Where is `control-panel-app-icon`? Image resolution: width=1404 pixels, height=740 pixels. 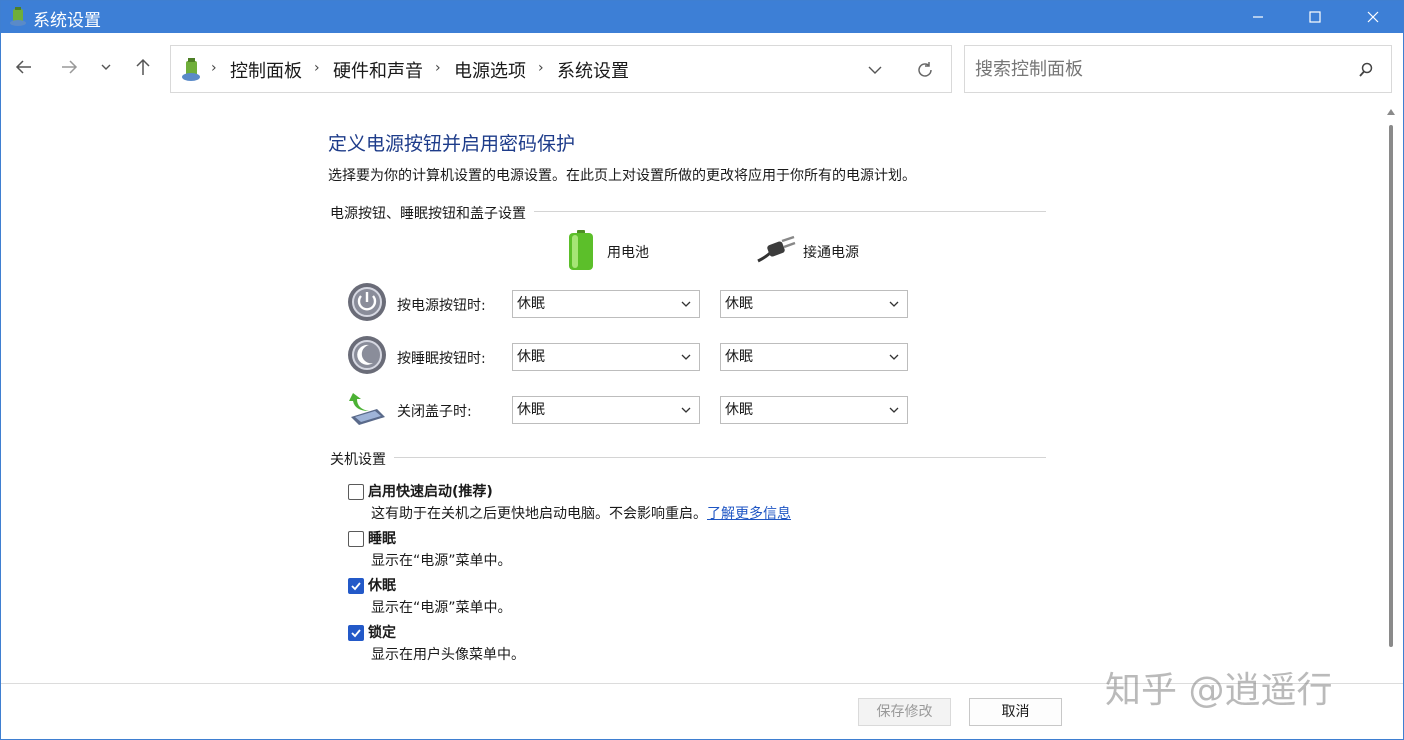
control-panel-app-icon is located at coordinates (18, 16).